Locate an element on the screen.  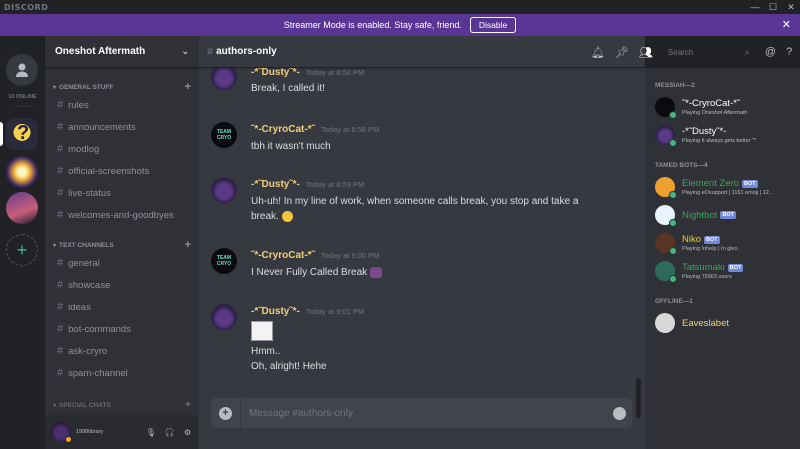
scrollbar is located at coordinates (638, 398).